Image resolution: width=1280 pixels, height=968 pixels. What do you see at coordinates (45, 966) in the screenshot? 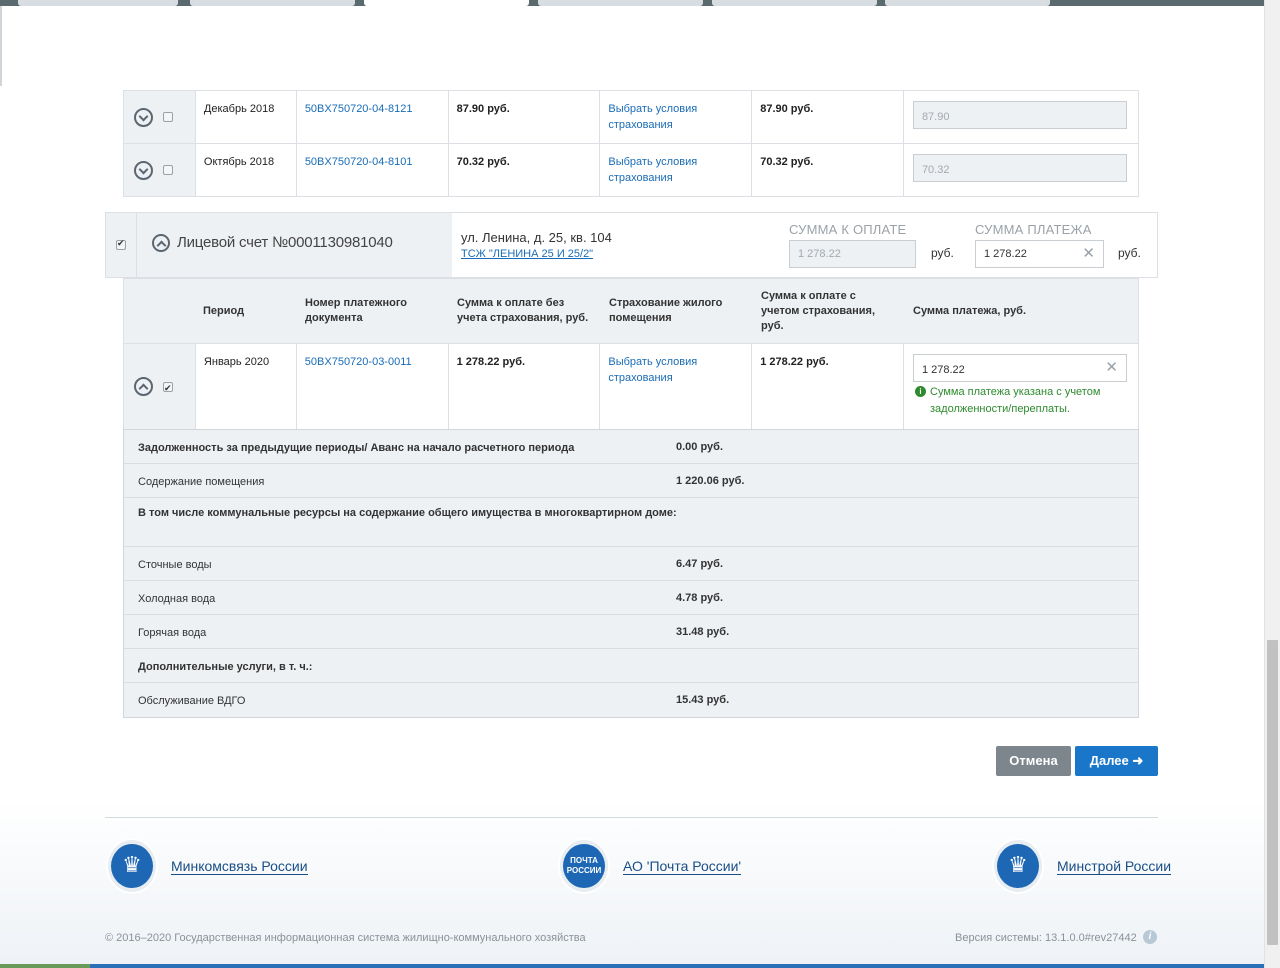
I see `taskbar-start` at bounding box center [45, 966].